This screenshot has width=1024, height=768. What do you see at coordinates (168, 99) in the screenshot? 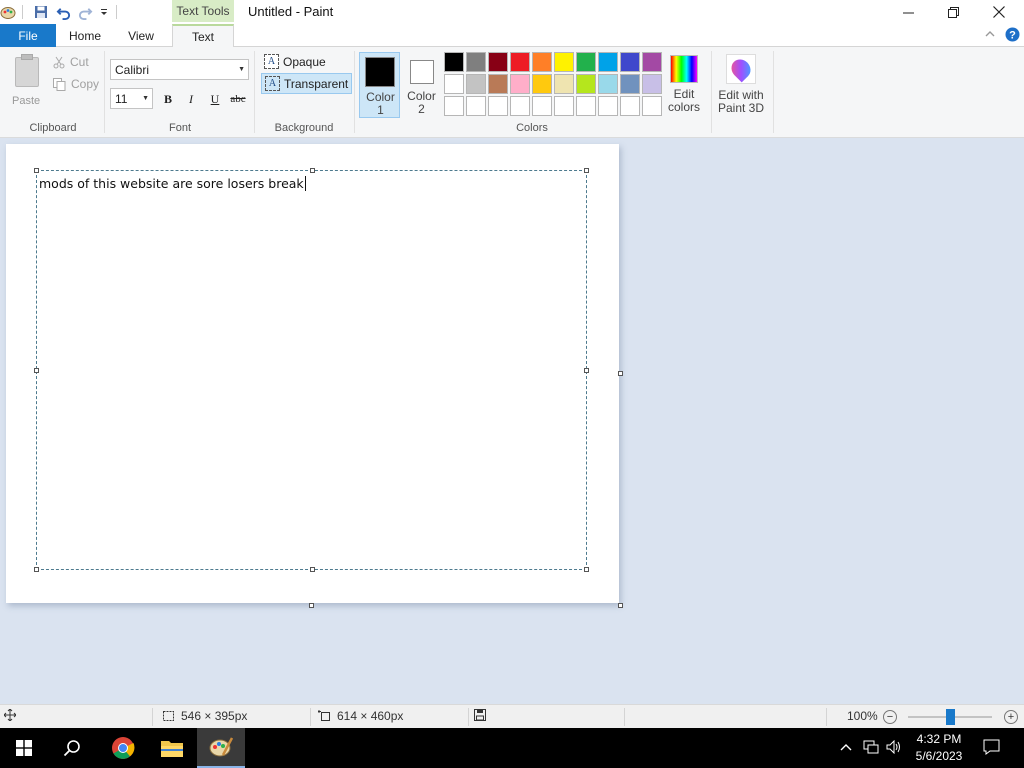
I see `bold-button: B` at bounding box center [168, 99].